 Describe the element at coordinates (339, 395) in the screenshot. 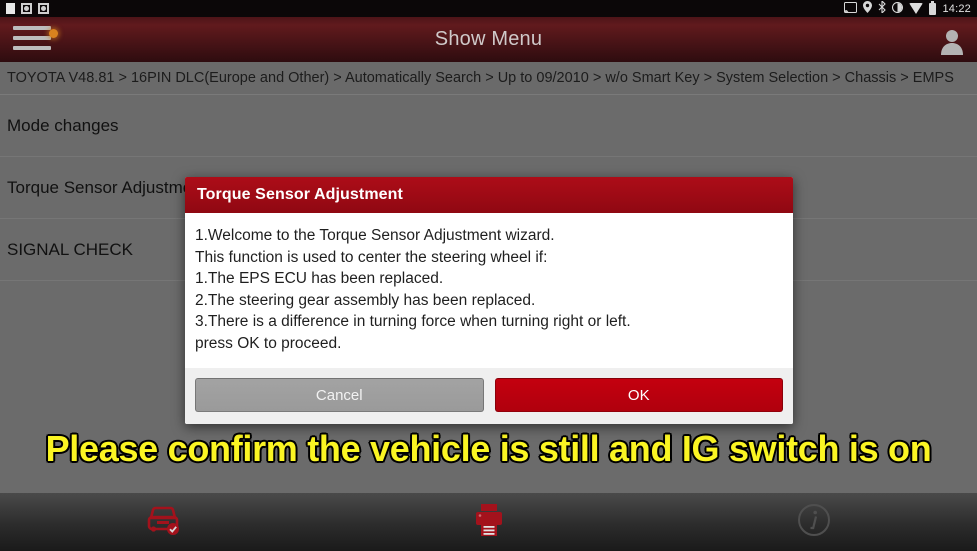

I see `cancel-button: Cancel` at that location.